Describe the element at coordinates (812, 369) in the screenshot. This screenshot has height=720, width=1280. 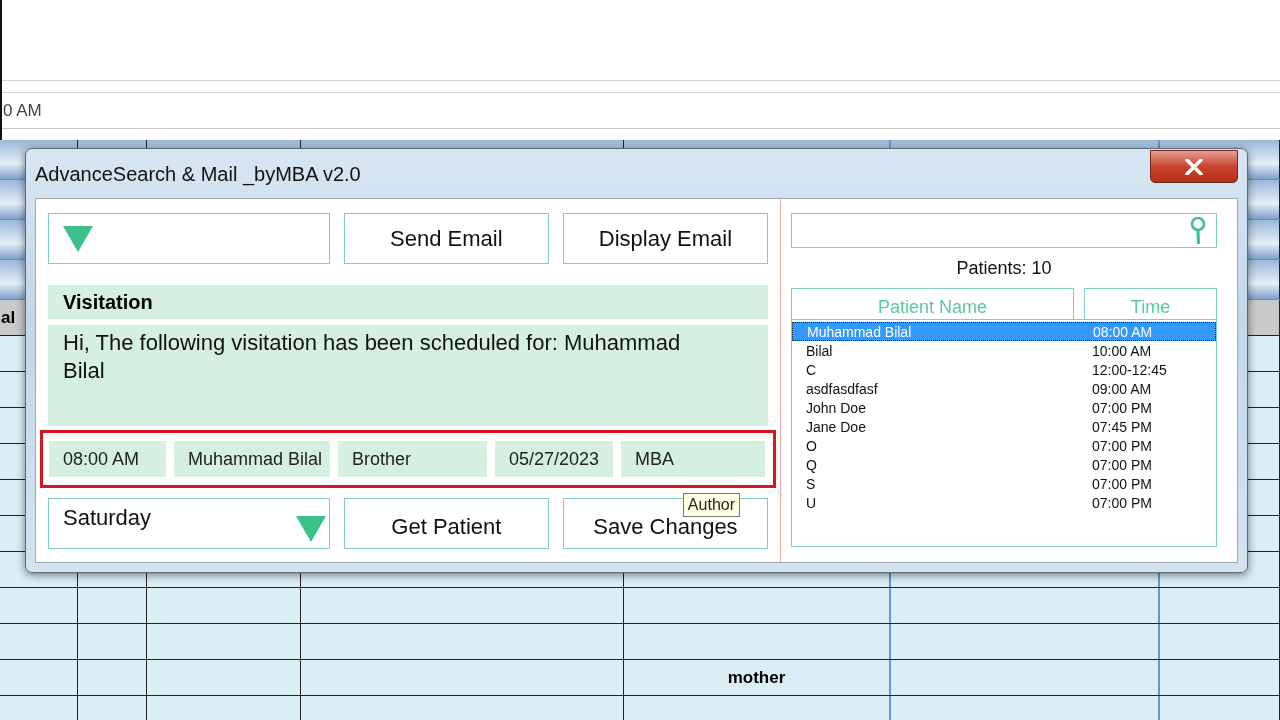
I see `name-cell-text: C` at that location.